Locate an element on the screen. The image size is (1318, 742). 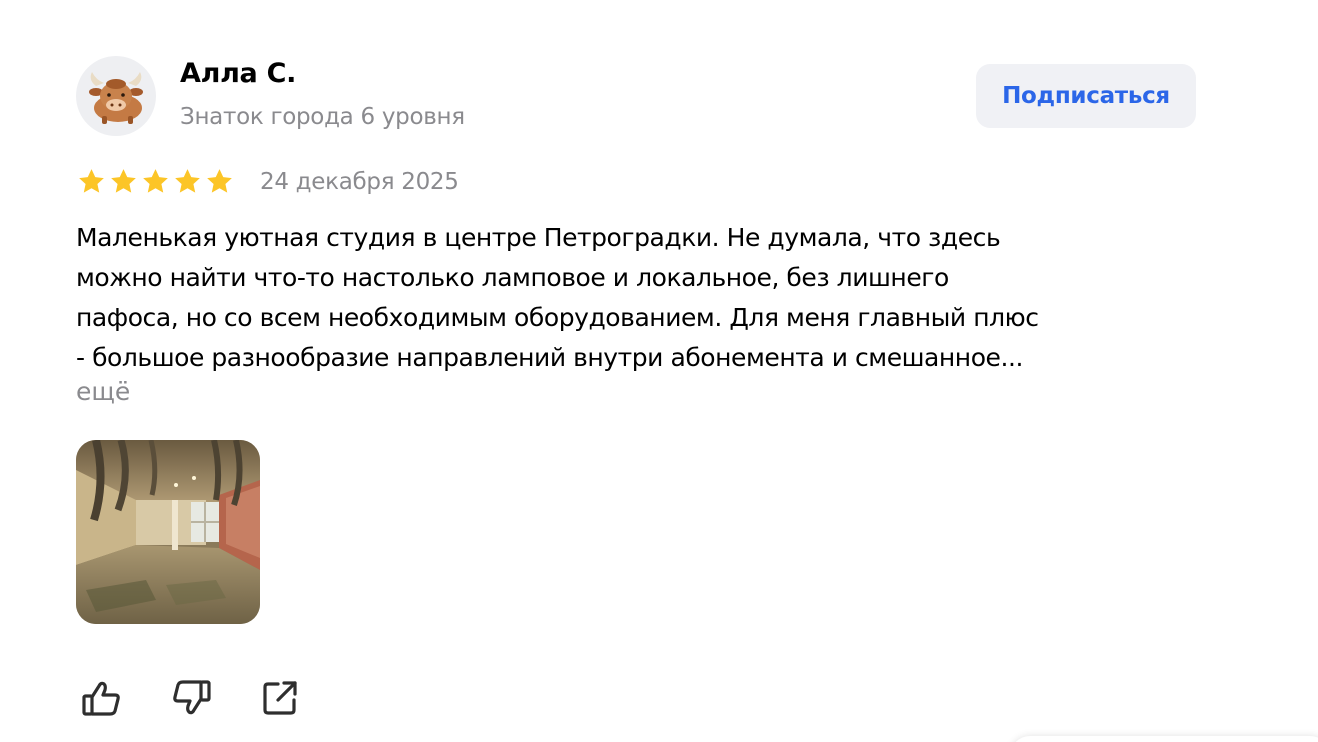
review-photo is located at coordinates (168, 532).